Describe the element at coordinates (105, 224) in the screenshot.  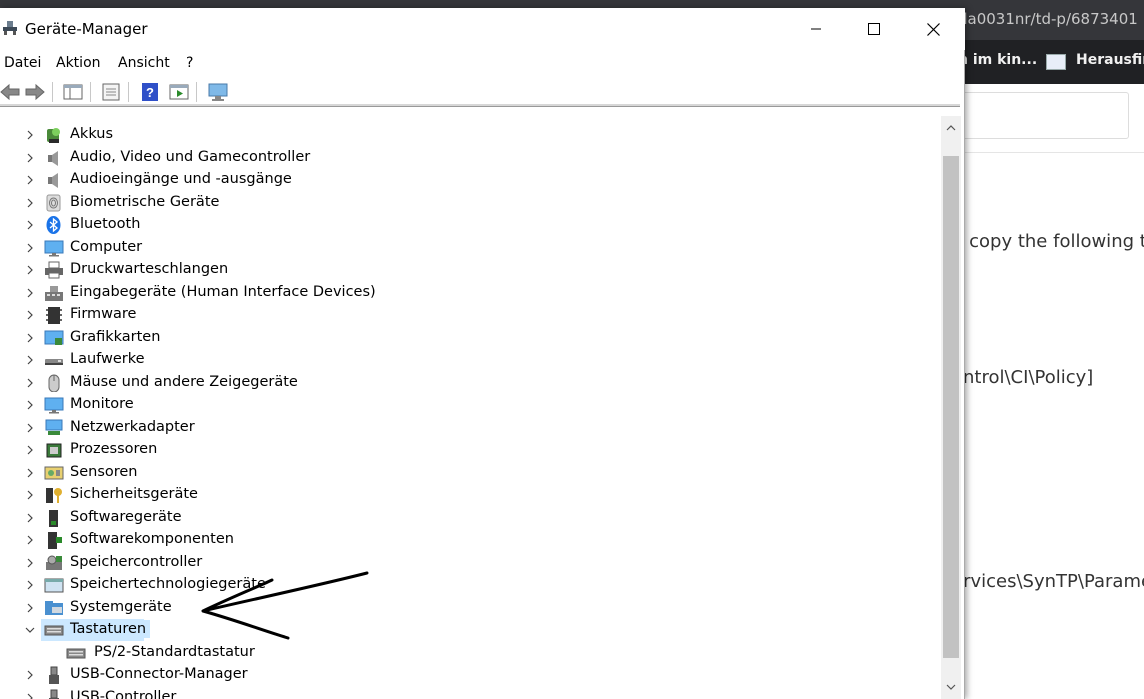
I see `tree-item-label: Bluetooth` at that location.